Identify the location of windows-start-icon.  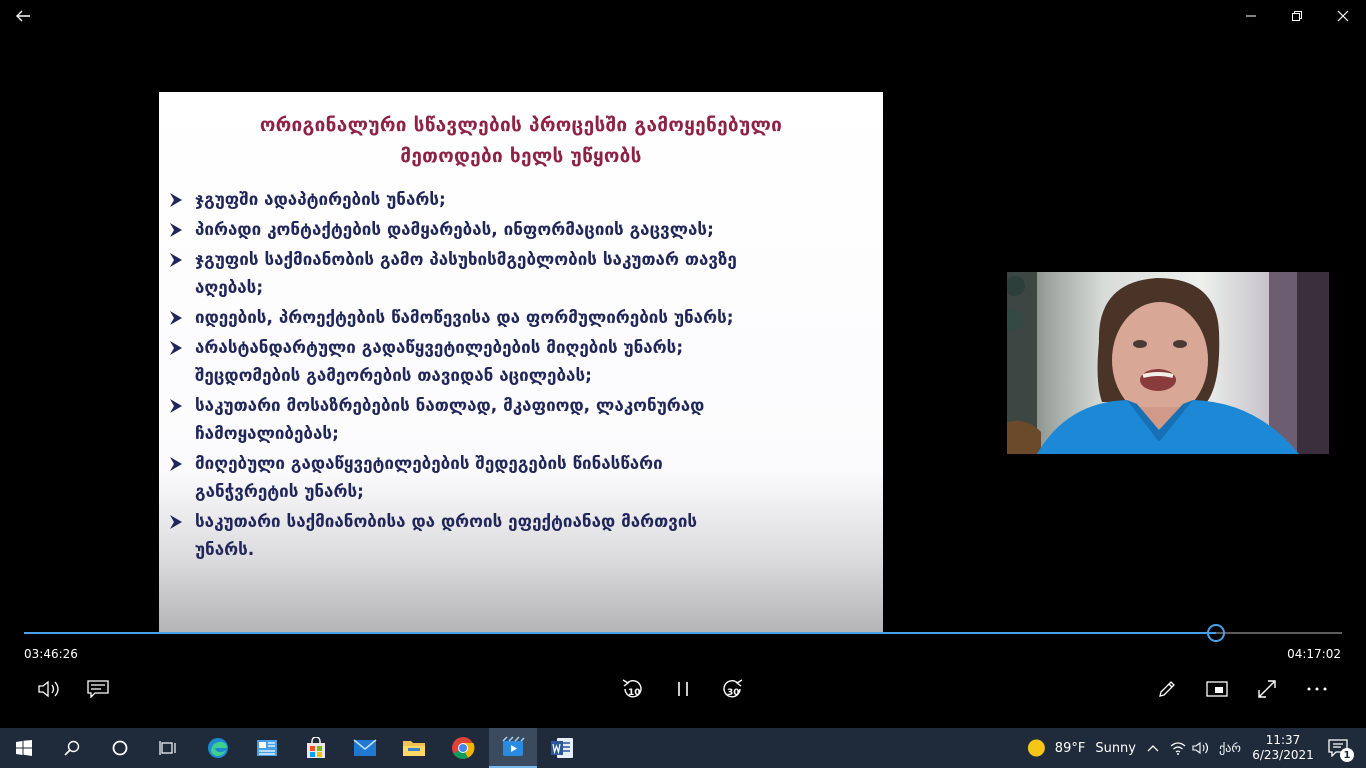
(24, 748).